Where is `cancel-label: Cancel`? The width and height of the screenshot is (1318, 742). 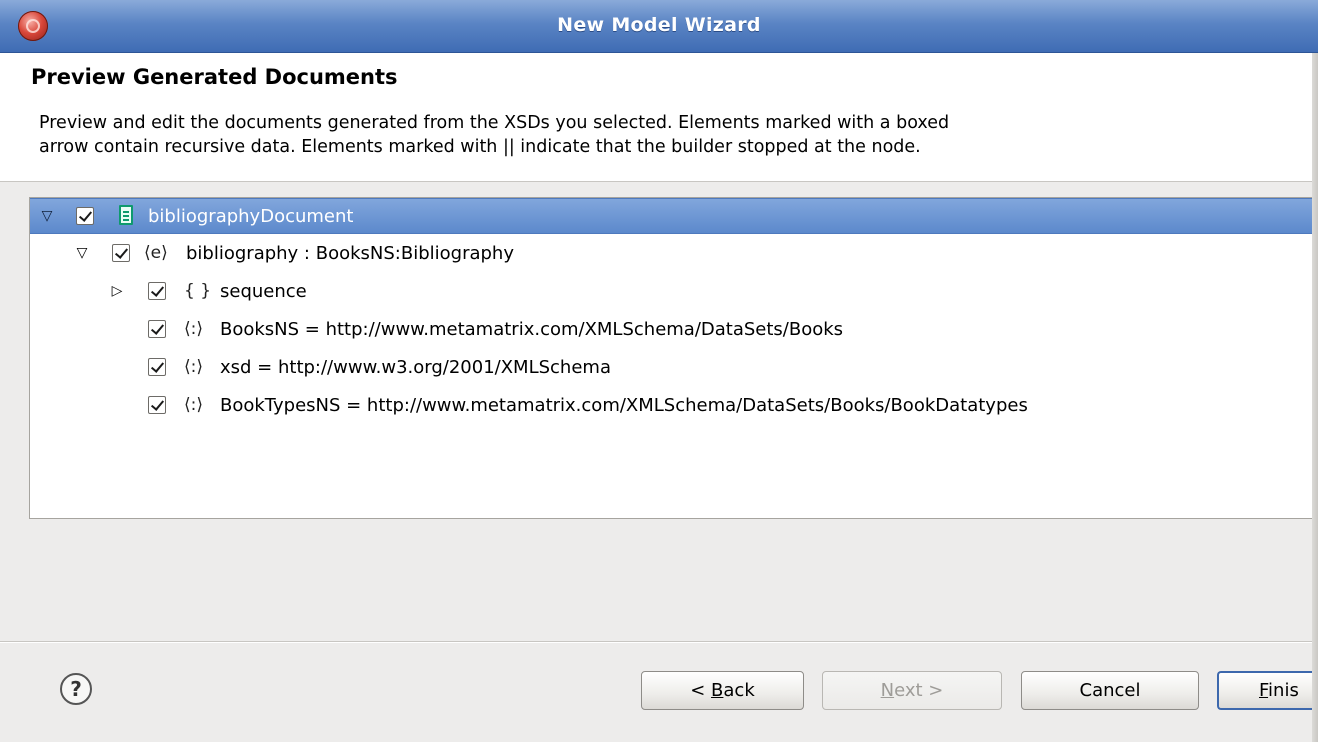
cancel-label: Cancel is located at coordinates (1110, 690).